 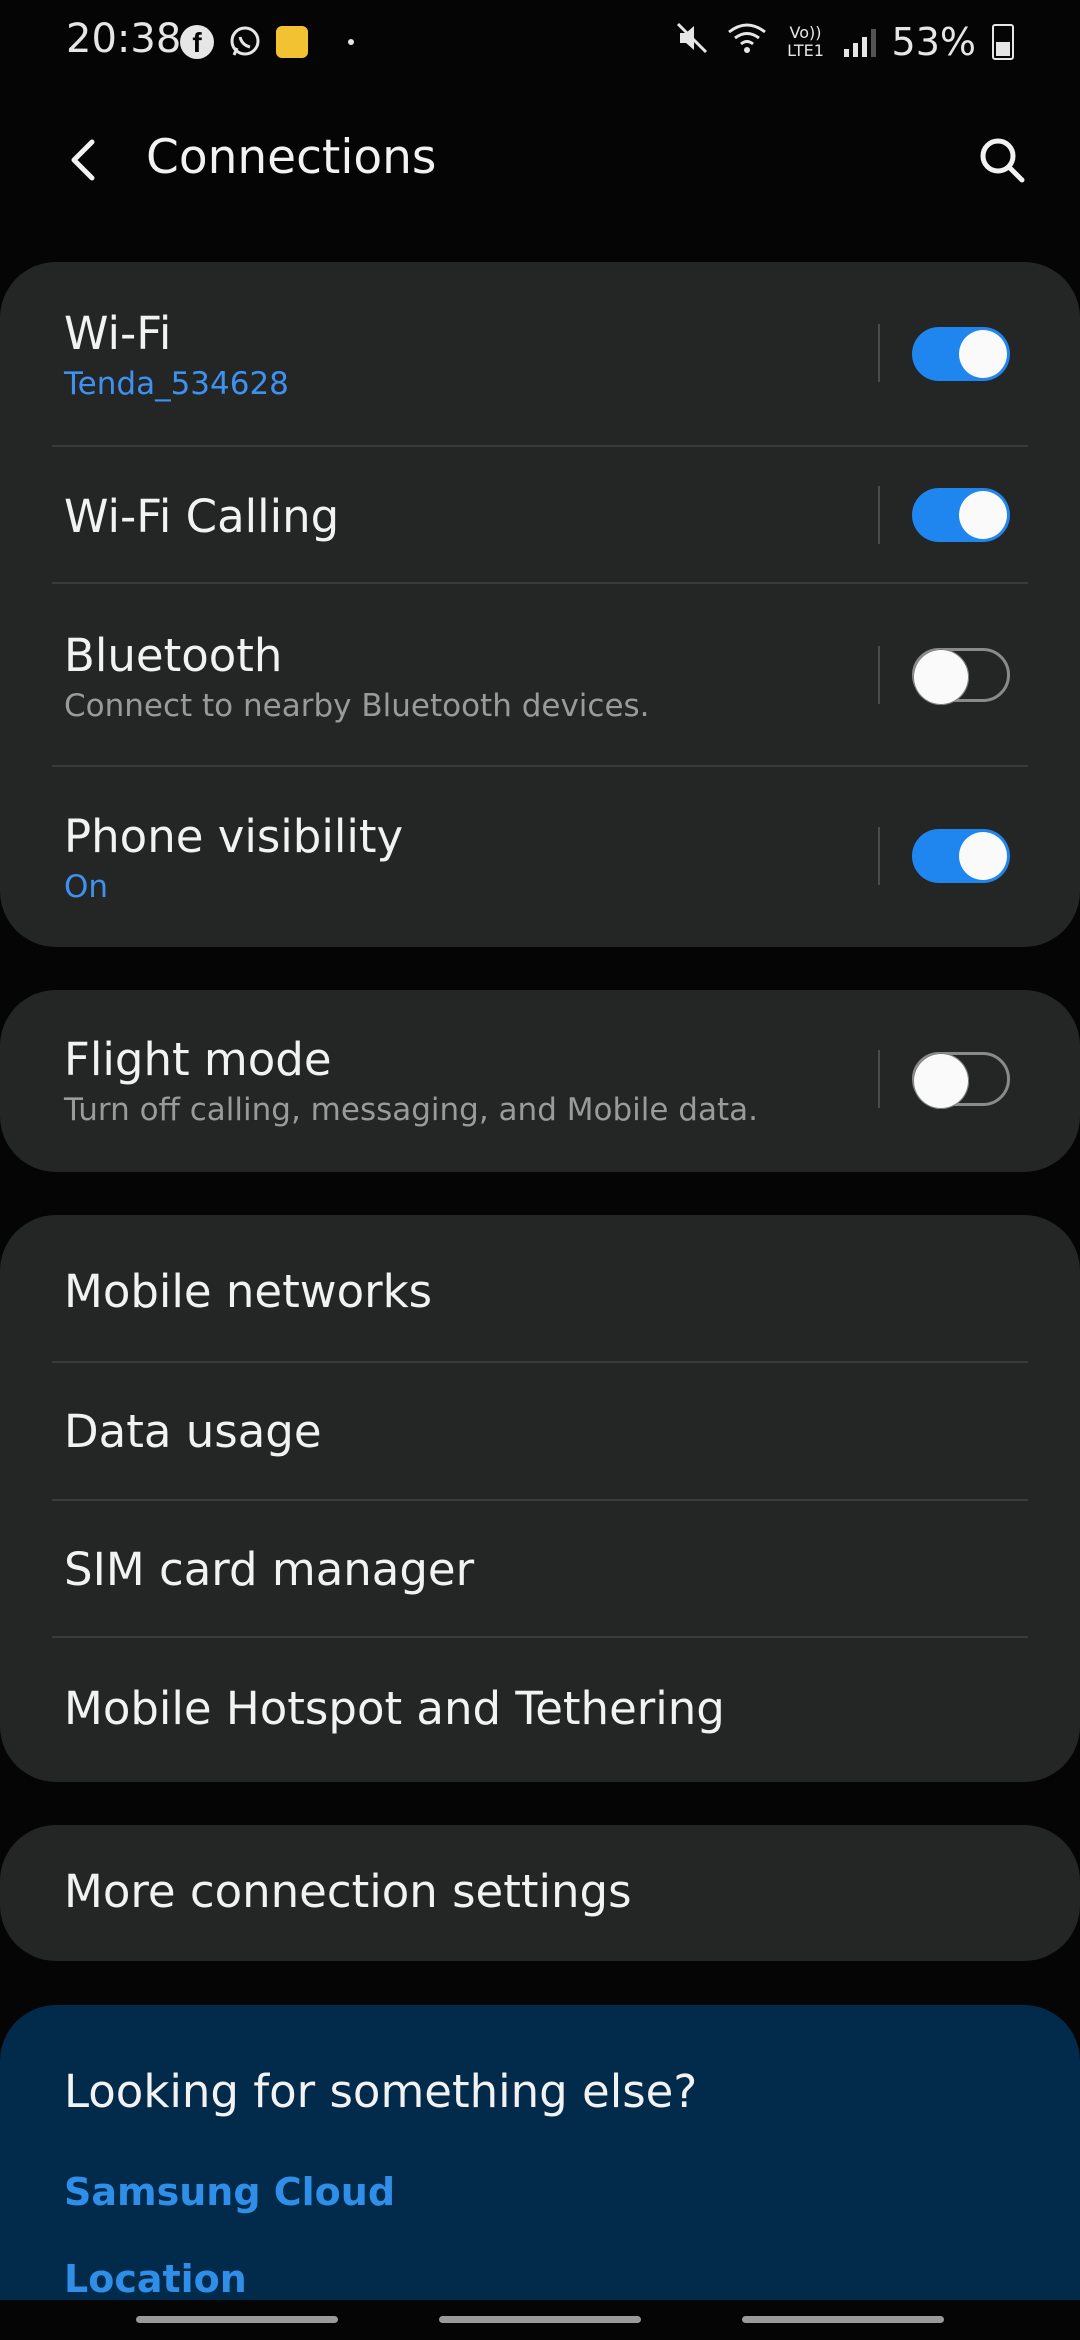 I want to click on gesture-nav-bar, so click(x=540, y=2320).